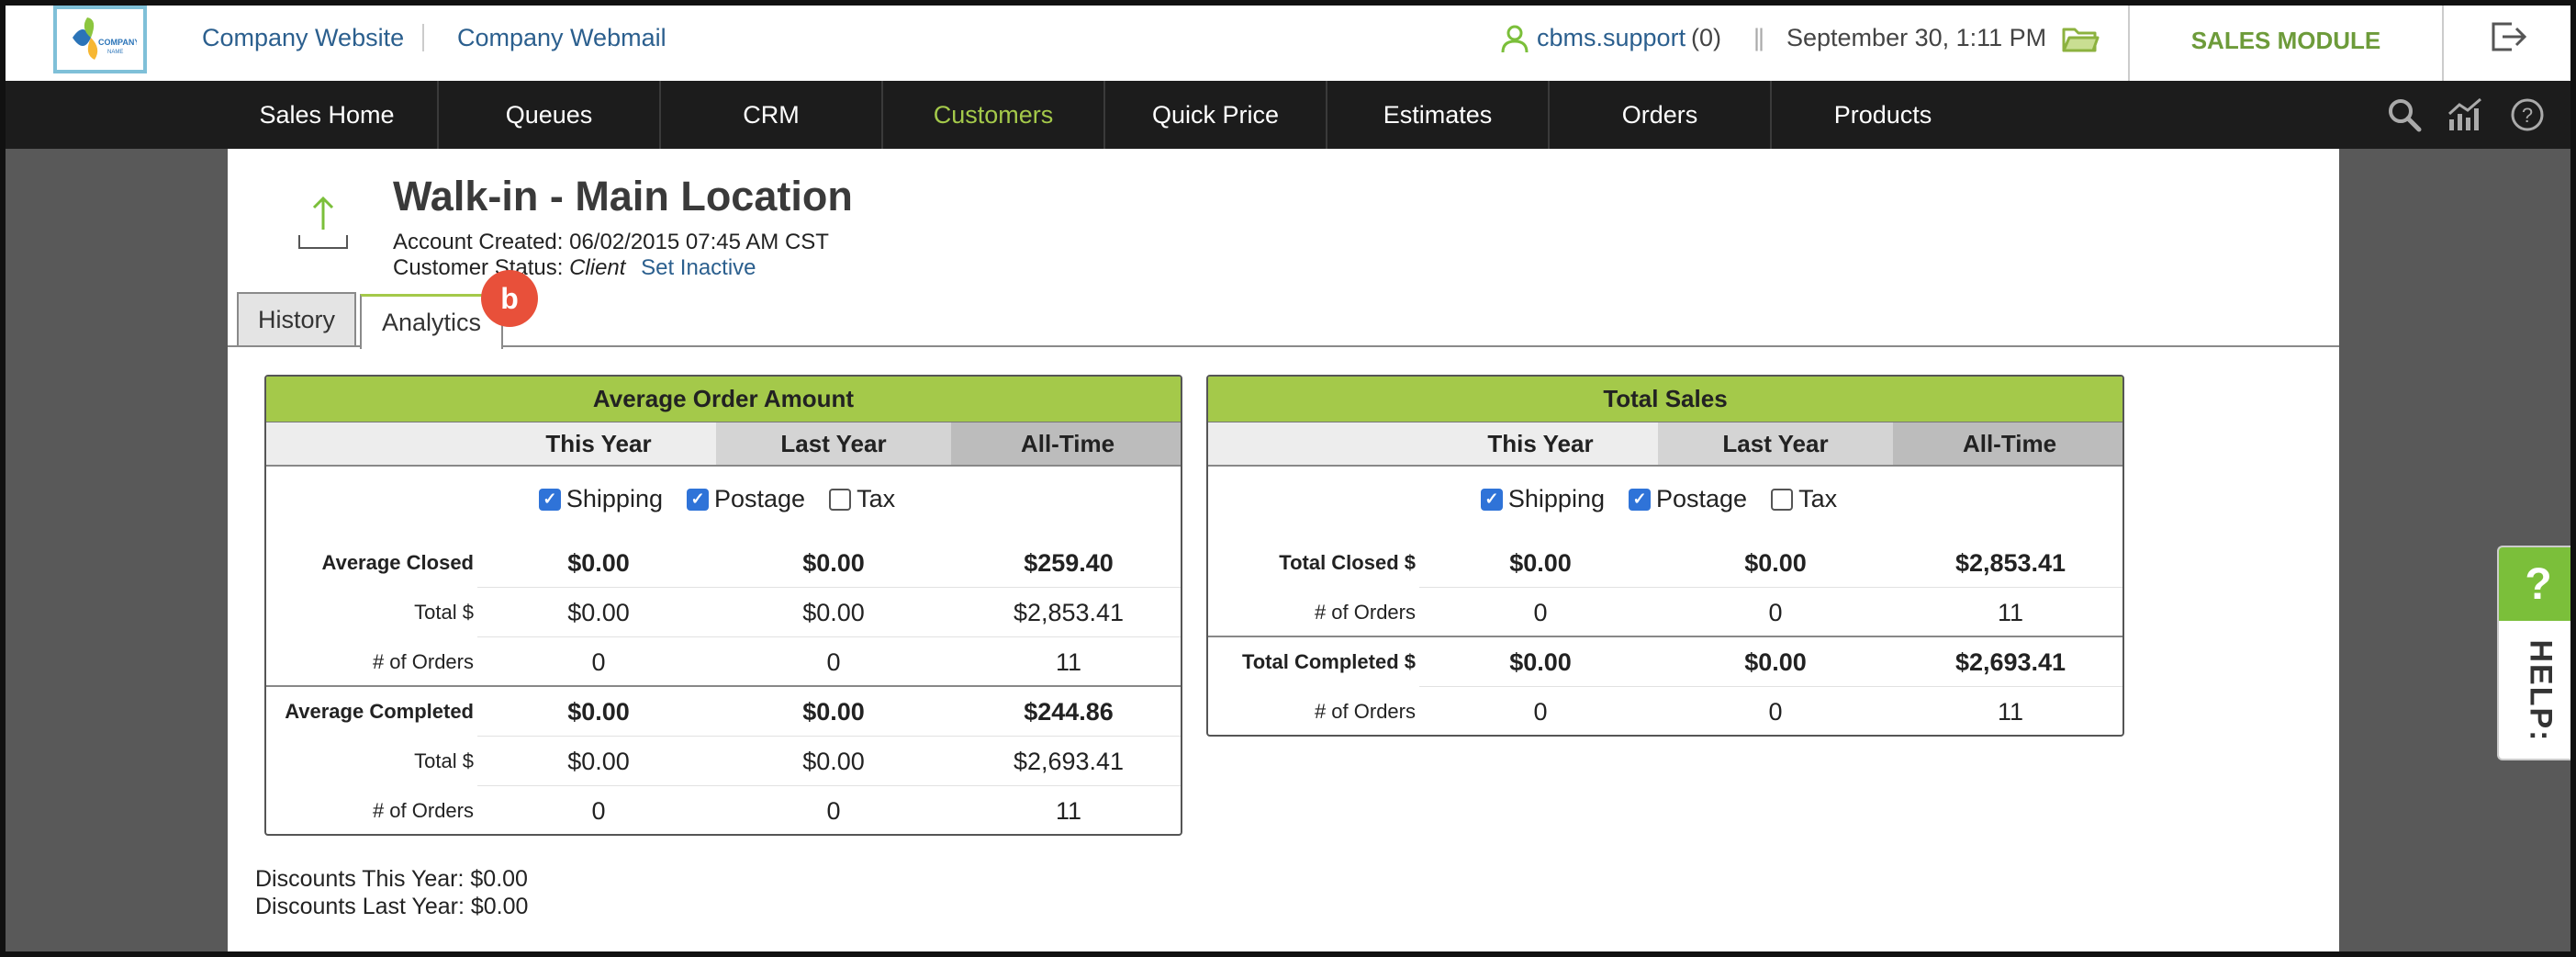  What do you see at coordinates (2508, 36) in the screenshot?
I see `logout-icon` at bounding box center [2508, 36].